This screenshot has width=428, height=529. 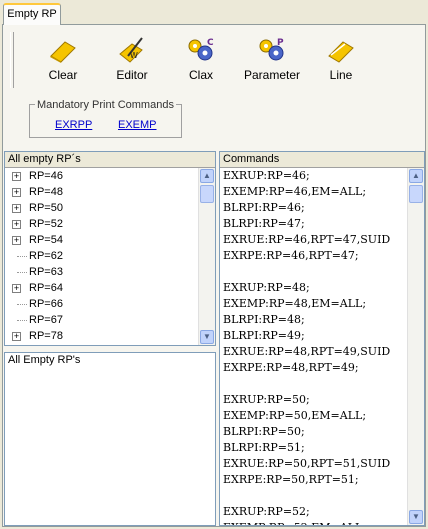 What do you see at coordinates (102, 208) in the screenshot?
I see `tree-item: + RP=50` at bounding box center [102, 208].